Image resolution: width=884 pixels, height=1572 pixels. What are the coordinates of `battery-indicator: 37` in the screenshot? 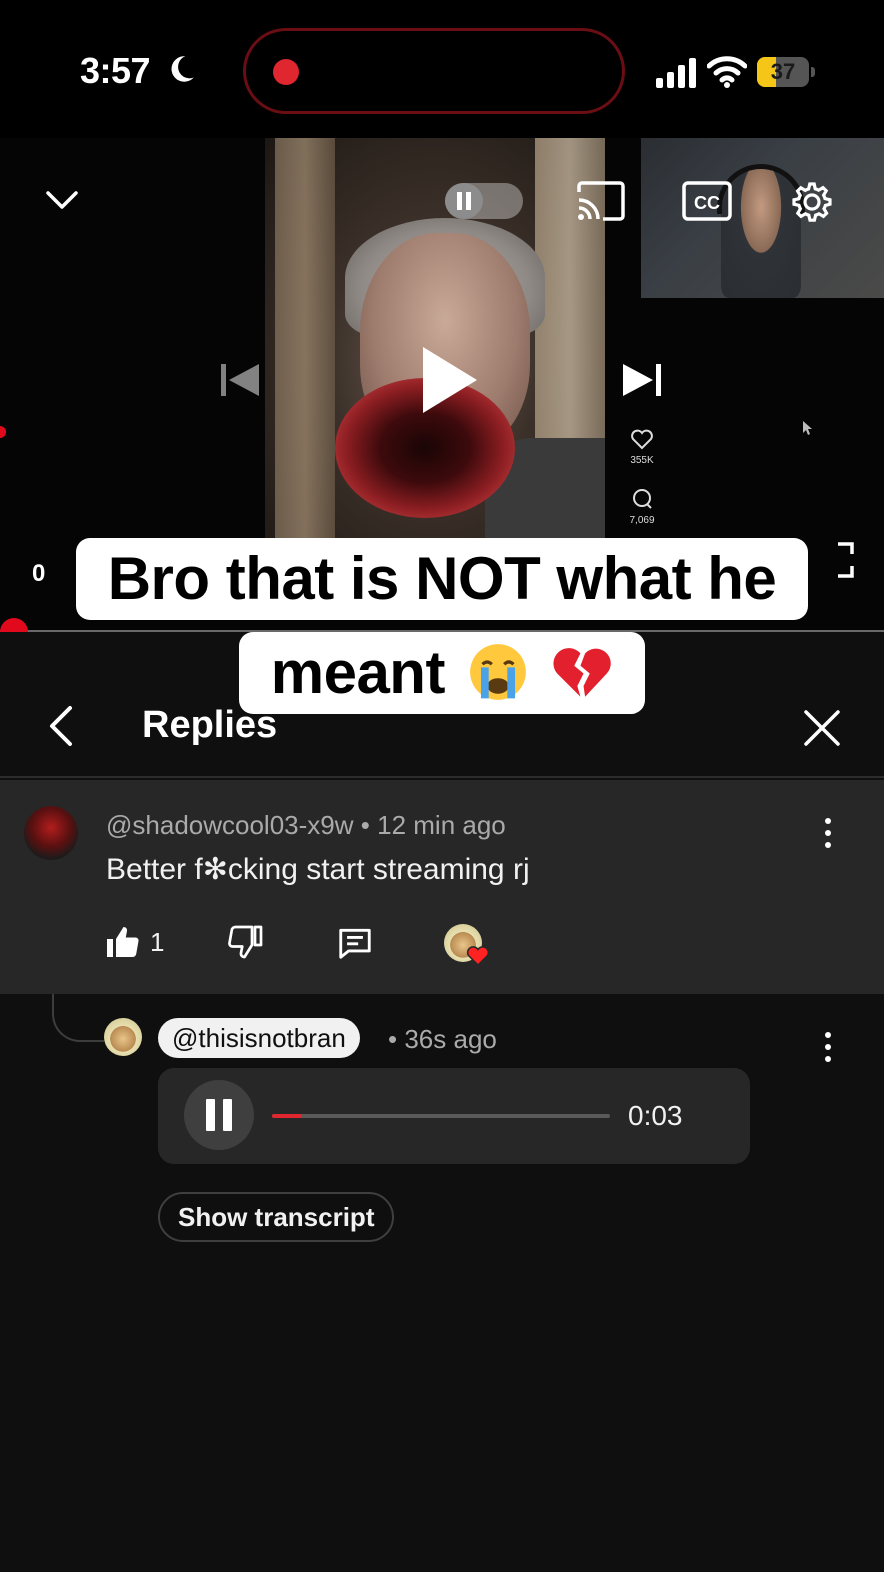 It's located at (786, 72).